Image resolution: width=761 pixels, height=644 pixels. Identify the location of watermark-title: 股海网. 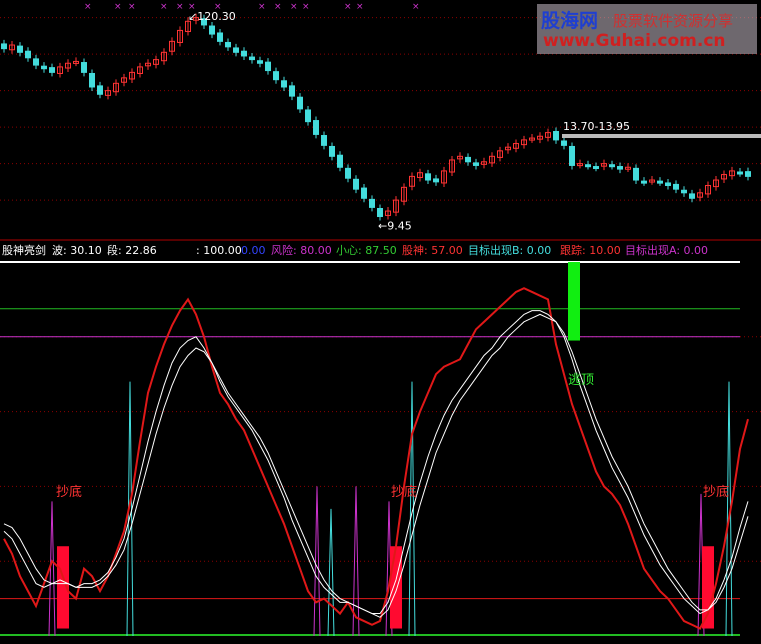
(570, 21).